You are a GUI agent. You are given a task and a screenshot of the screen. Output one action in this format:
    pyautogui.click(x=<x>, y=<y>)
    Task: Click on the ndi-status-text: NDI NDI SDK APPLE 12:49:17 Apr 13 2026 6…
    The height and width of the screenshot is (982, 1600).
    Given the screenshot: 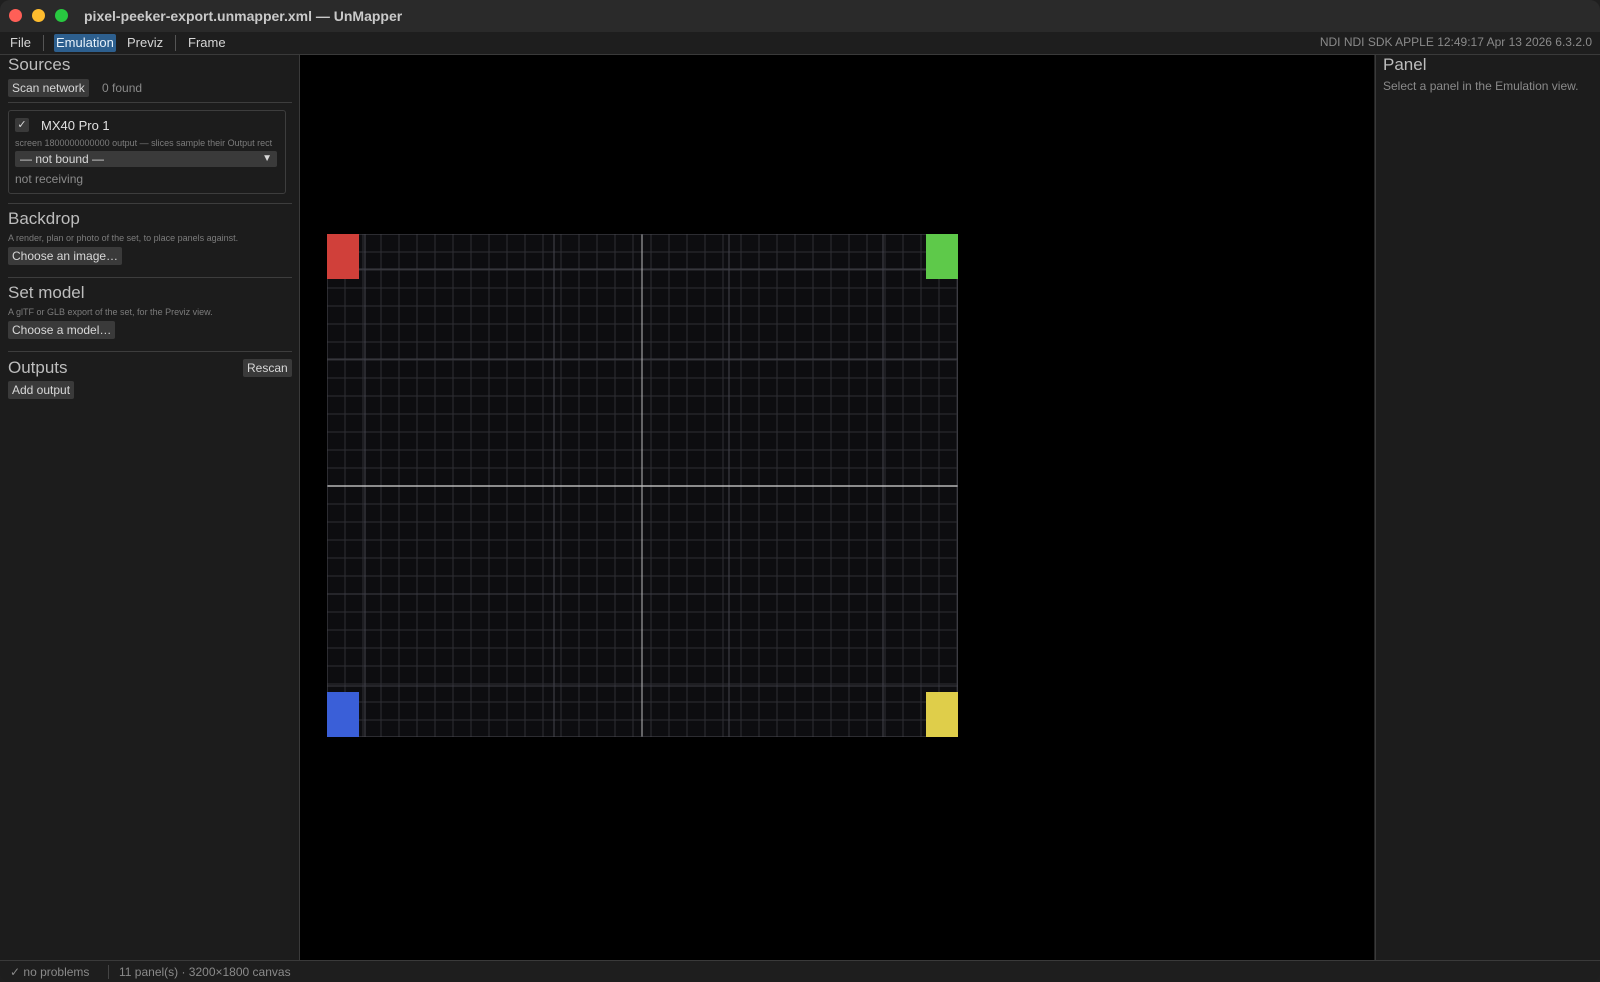 What is the action you would take?
    pyautogui.click(x=1455, y=42)
    